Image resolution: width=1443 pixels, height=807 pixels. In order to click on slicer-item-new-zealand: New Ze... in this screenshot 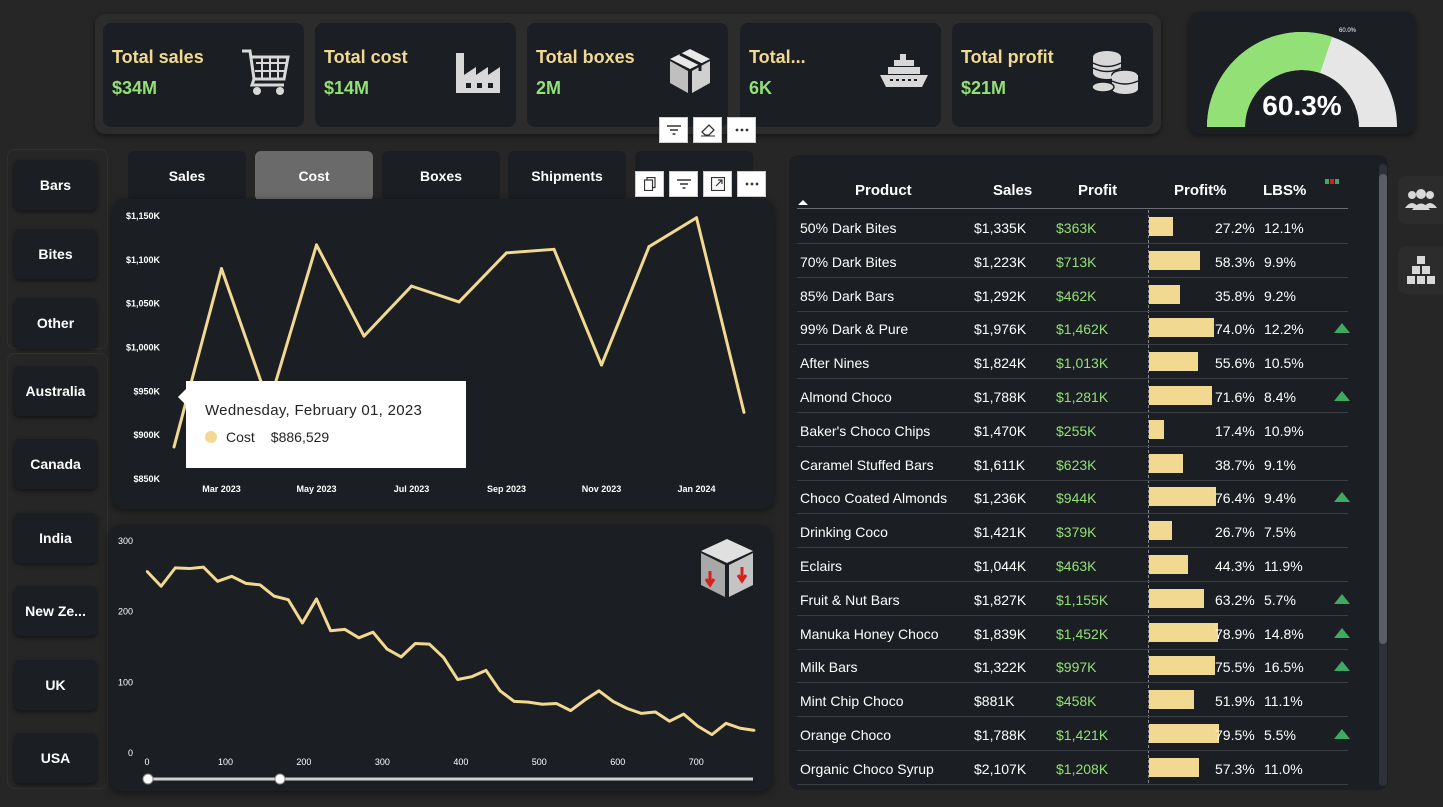, I will do `click(55, 611)`.